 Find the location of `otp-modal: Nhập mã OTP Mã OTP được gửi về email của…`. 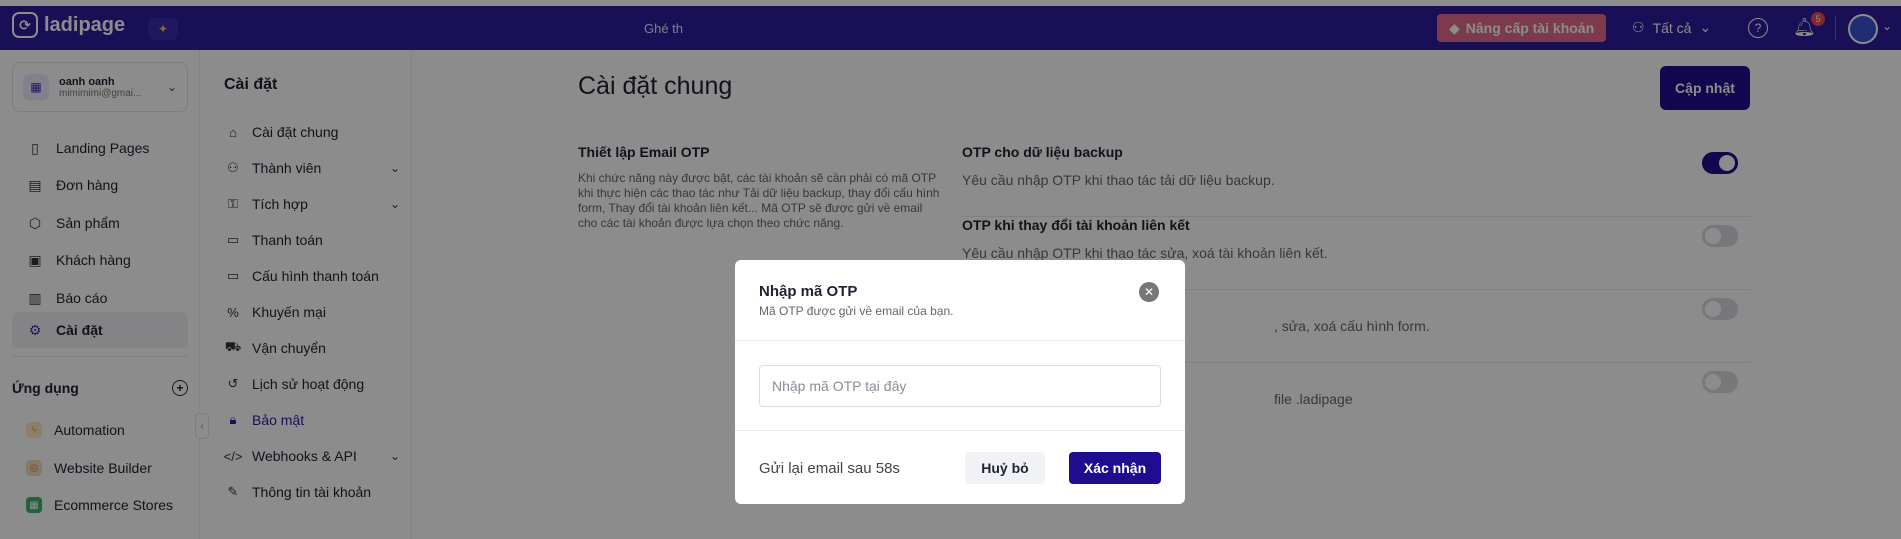

otp-modal: Nhập mã OTP Mã OTP được gửi về email của… is located at coordinates (960, 382).